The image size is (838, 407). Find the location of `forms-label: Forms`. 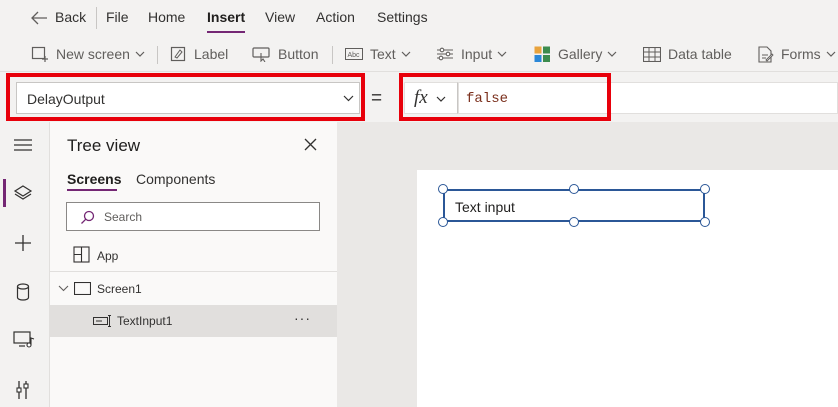

forms-label: Forms is located at coordinates (801, 54).